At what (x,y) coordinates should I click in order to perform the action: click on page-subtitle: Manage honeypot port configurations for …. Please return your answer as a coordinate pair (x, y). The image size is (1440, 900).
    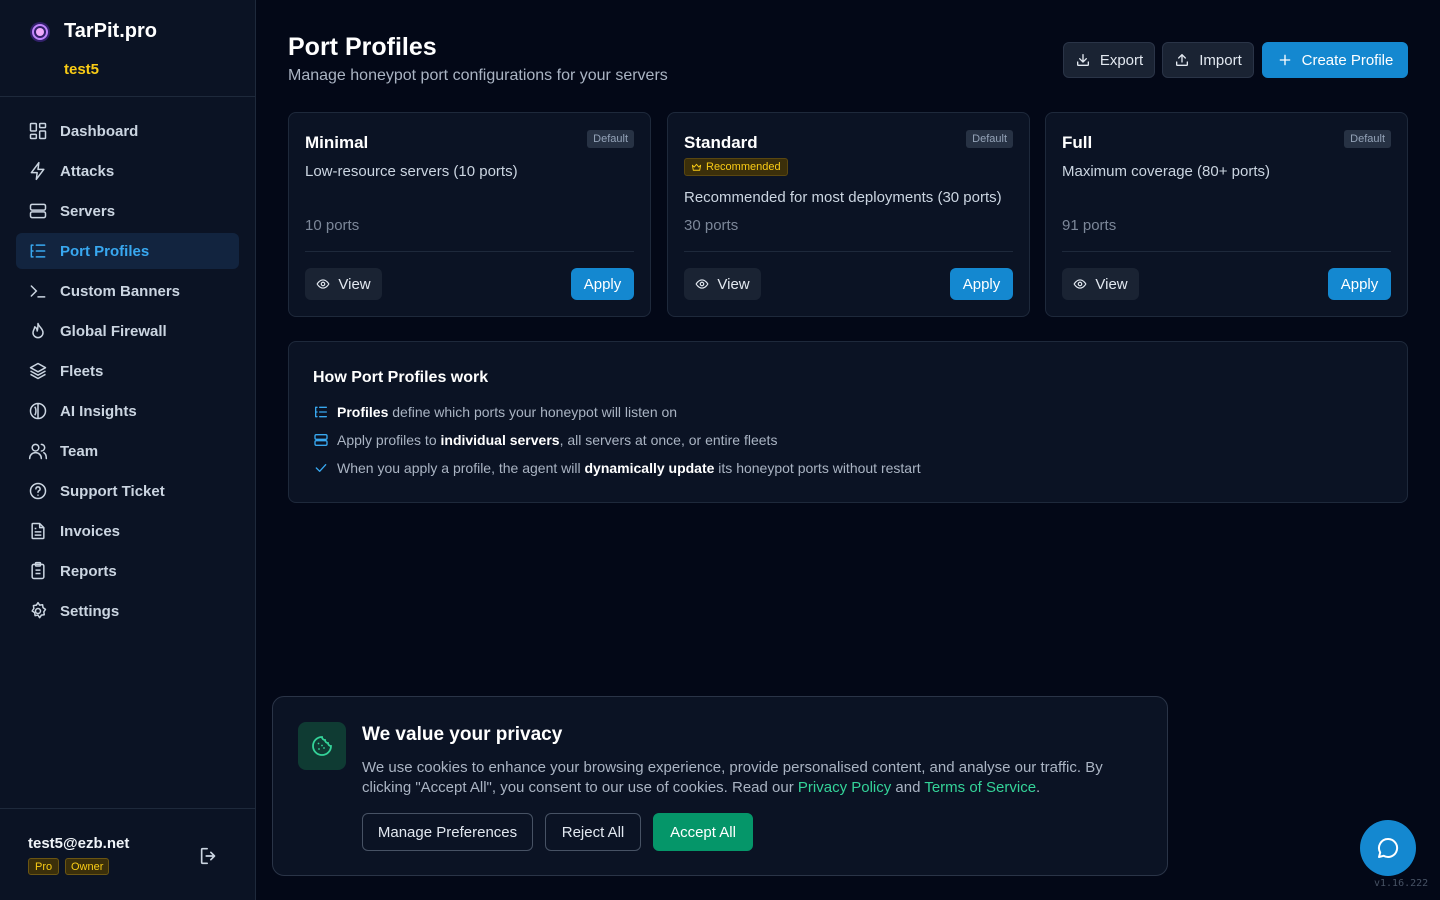
    Looking at the image, I should click on (478, 75).